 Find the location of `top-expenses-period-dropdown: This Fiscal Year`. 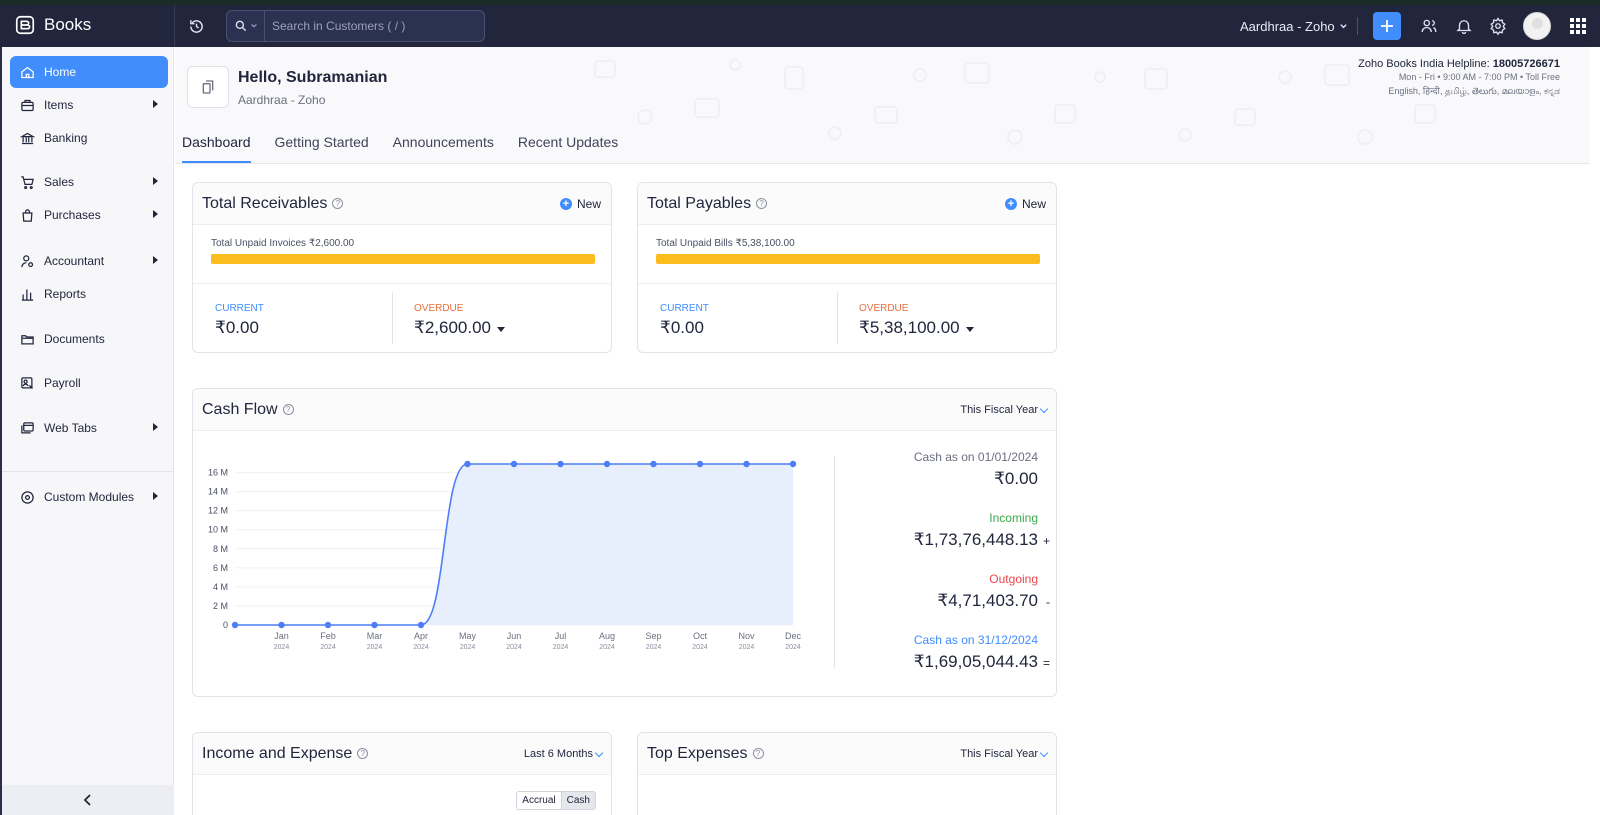

top-expenses-period-dropdown: This Fiscal Year is located at coordinates (1004, 754).